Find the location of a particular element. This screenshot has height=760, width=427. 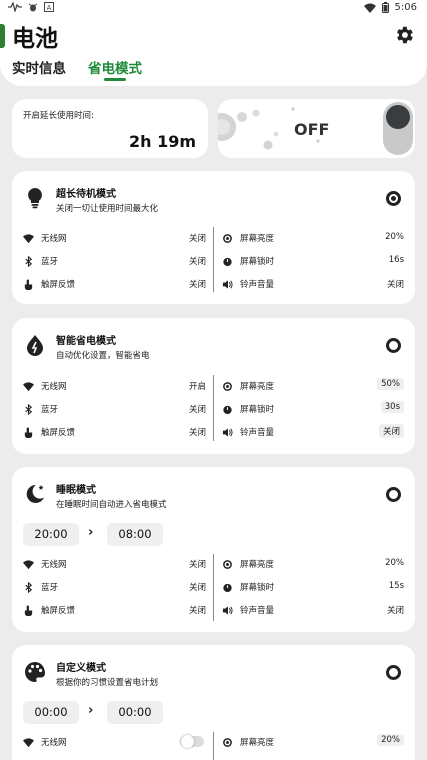

a-icon: A is located at coordinates (49, 7).